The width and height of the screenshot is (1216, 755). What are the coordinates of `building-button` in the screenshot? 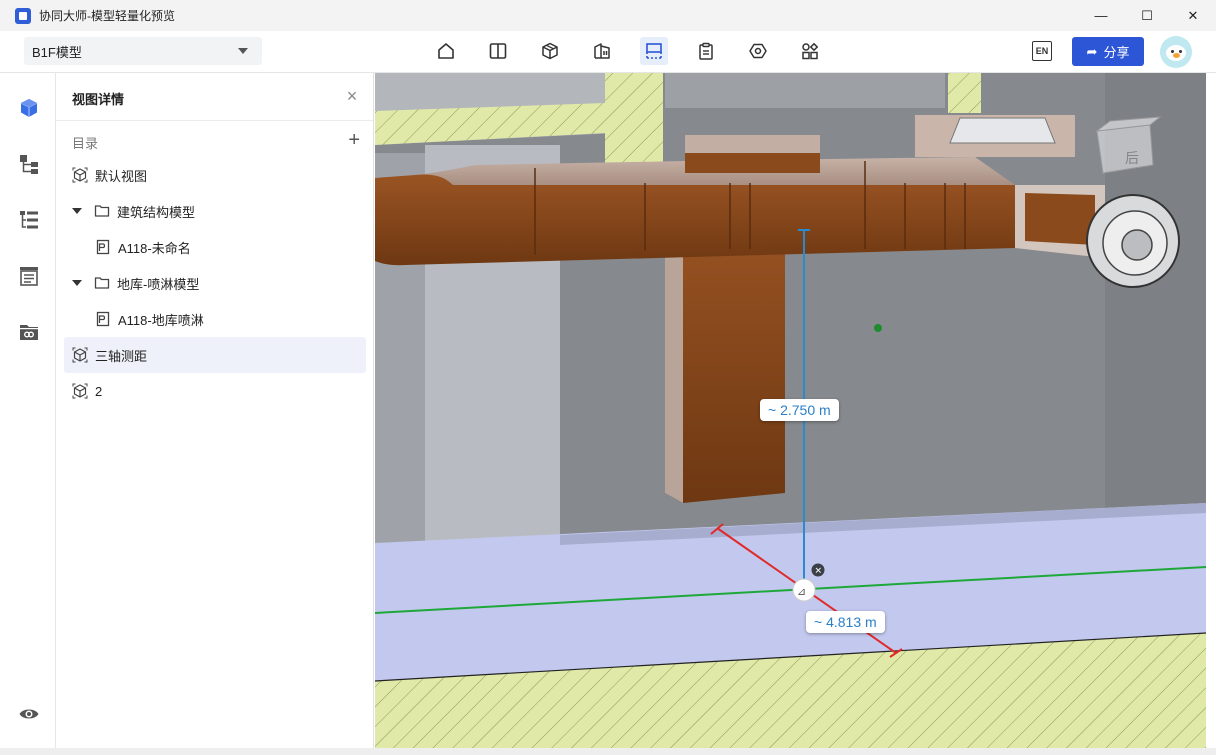 It's located at (602, 51).